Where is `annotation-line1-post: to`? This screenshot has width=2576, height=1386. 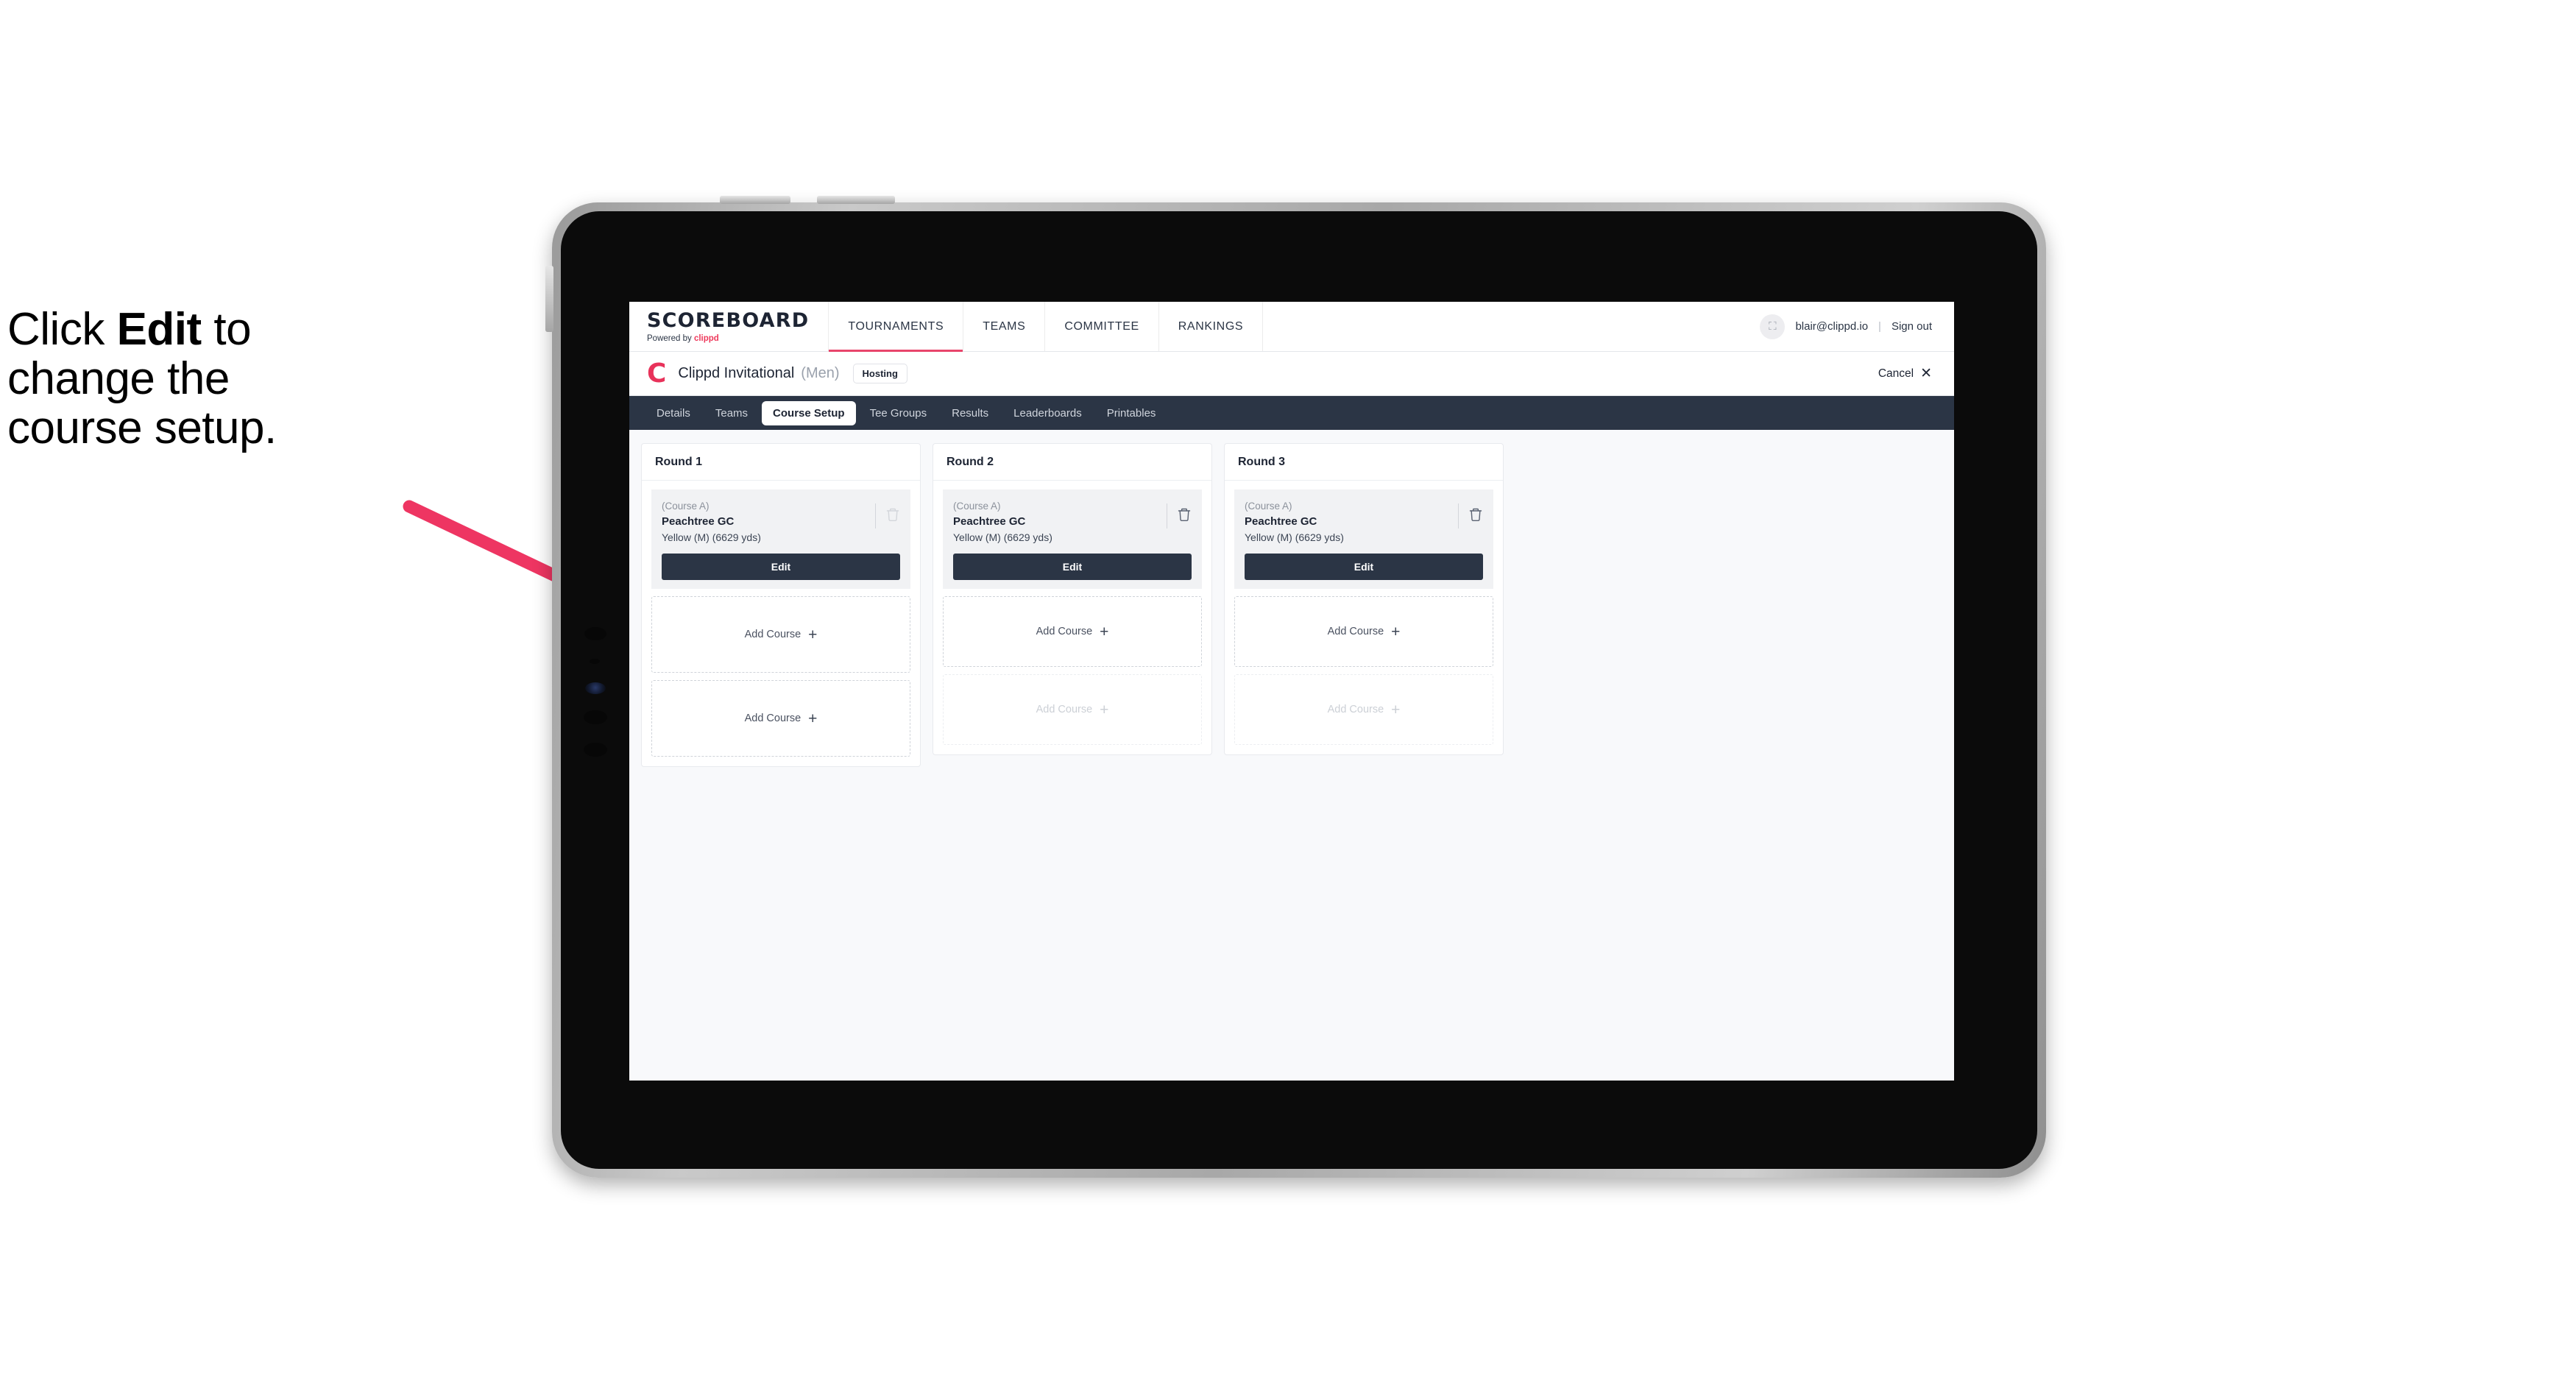 annotation-line1-post: to is located at coordinates (226, 329).